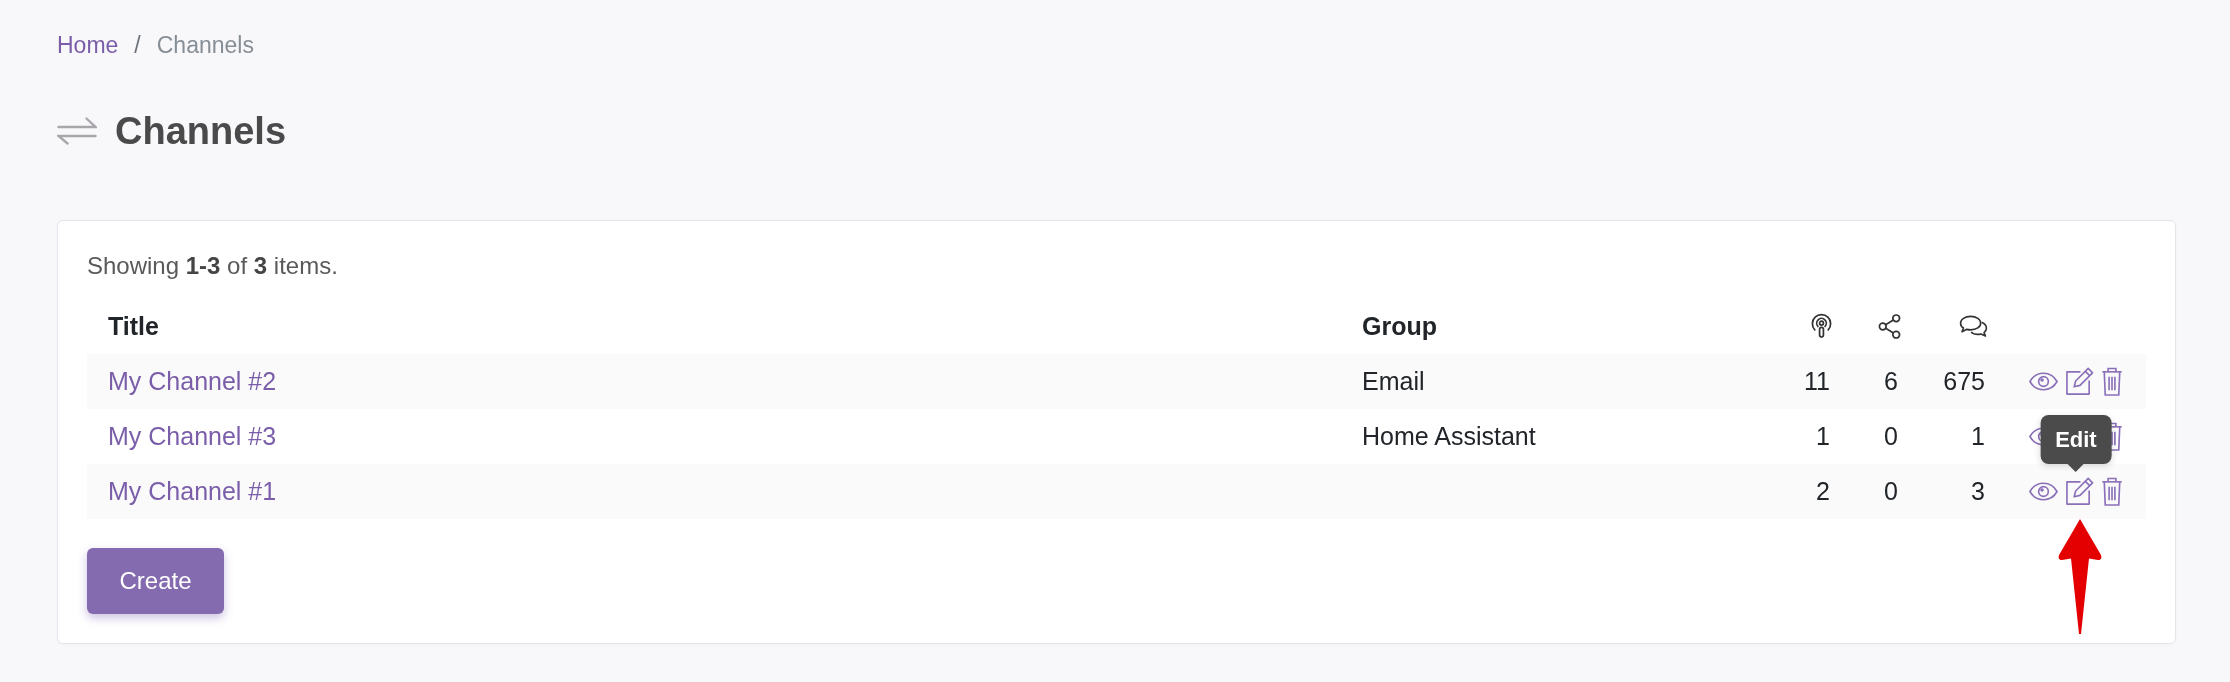 The image size is (2230, 682). I want to click on count-value: 2, so click(1823, 491).